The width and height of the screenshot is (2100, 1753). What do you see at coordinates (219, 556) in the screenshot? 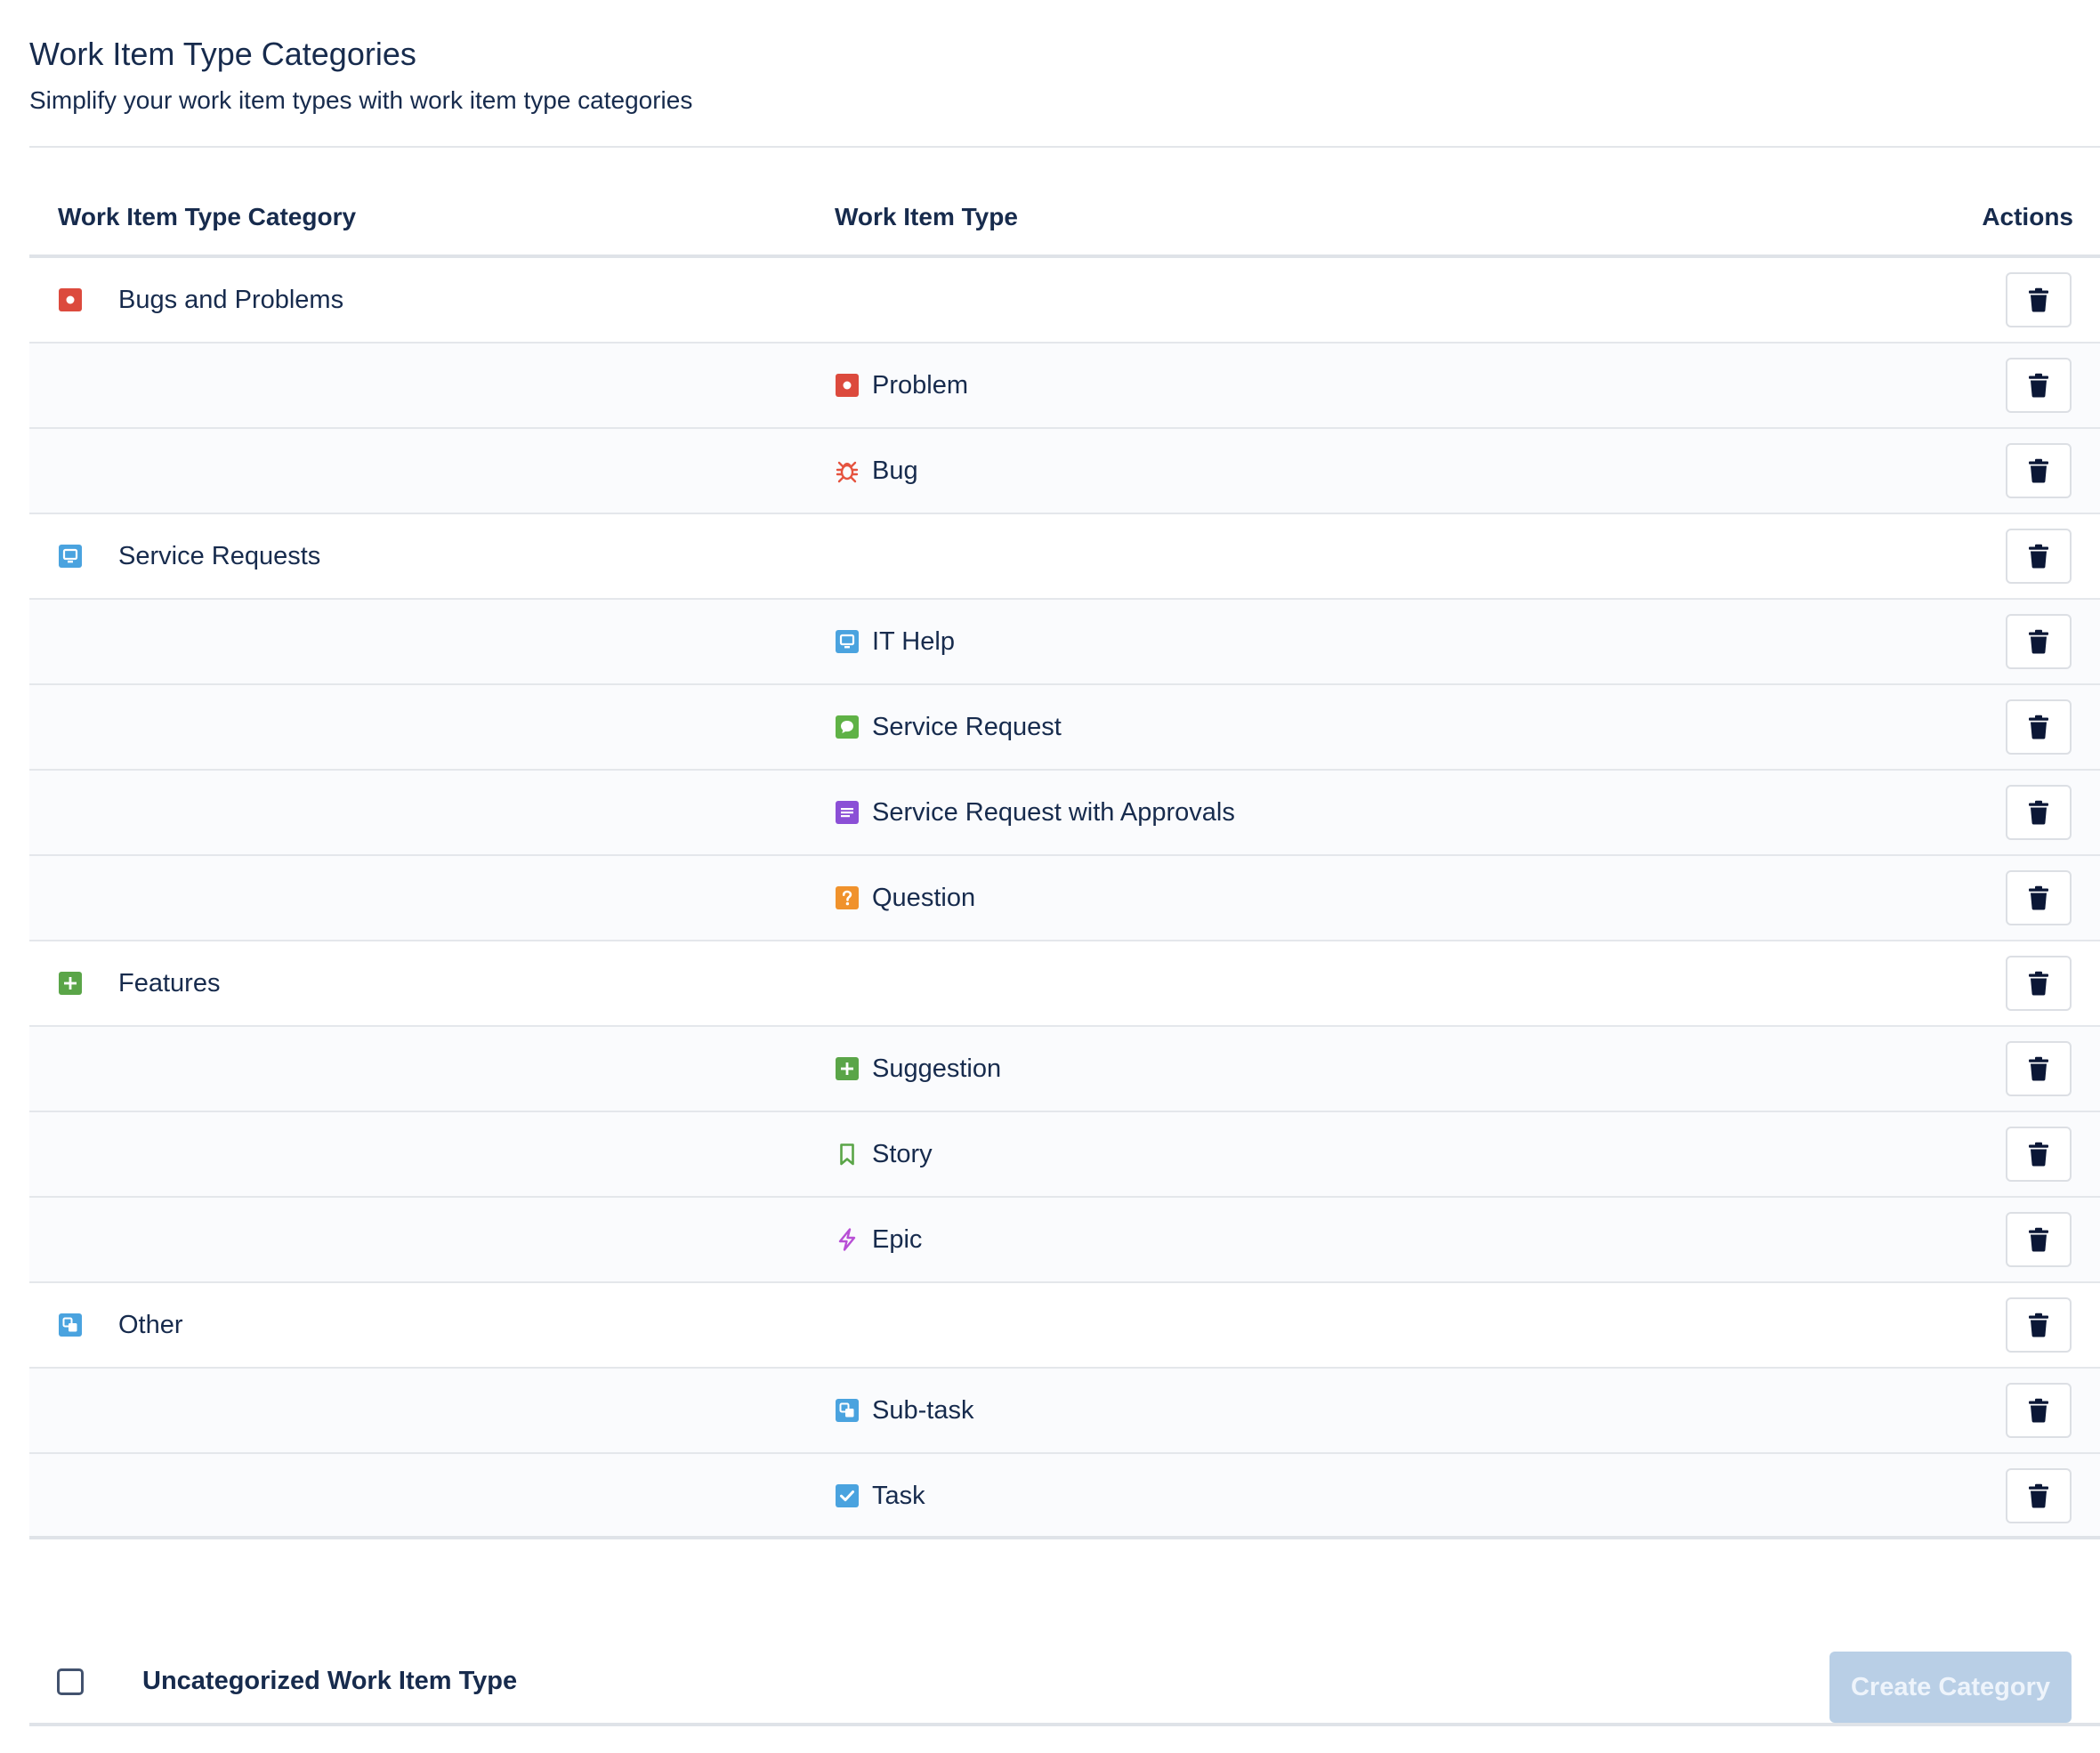
I see `category-label: Service Requests` at bounding box center [219, 556].